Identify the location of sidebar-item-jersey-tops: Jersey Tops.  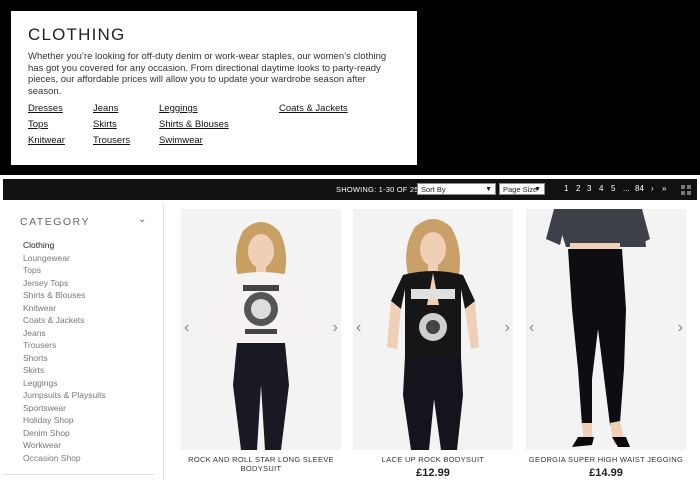
(45, 283).